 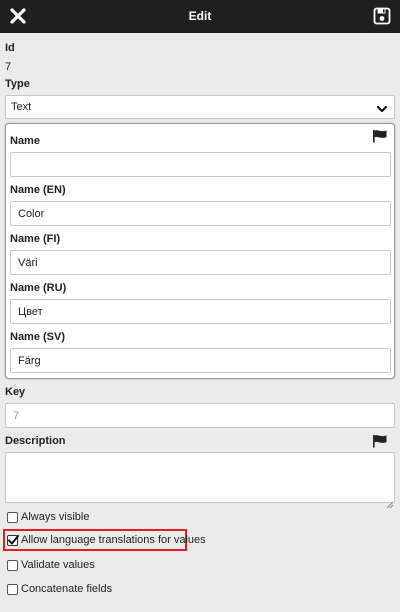 I want to click on name-sv-input, so click(x=200, y=360).